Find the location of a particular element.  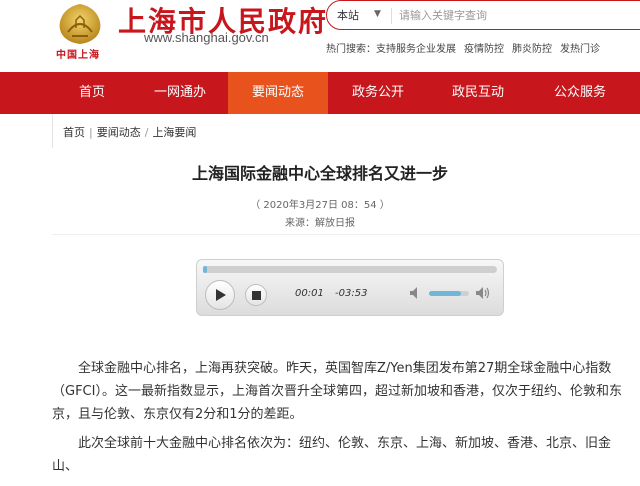

search-input is located at coordinates (519, 15).